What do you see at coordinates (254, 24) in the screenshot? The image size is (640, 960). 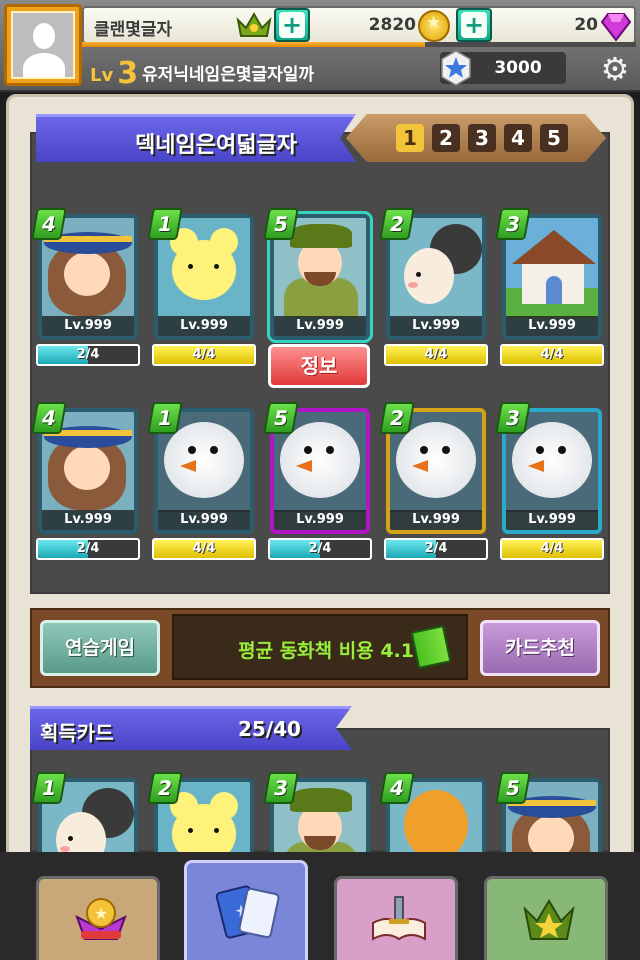 I see `crown-icon` at bounding box center [254, 24].